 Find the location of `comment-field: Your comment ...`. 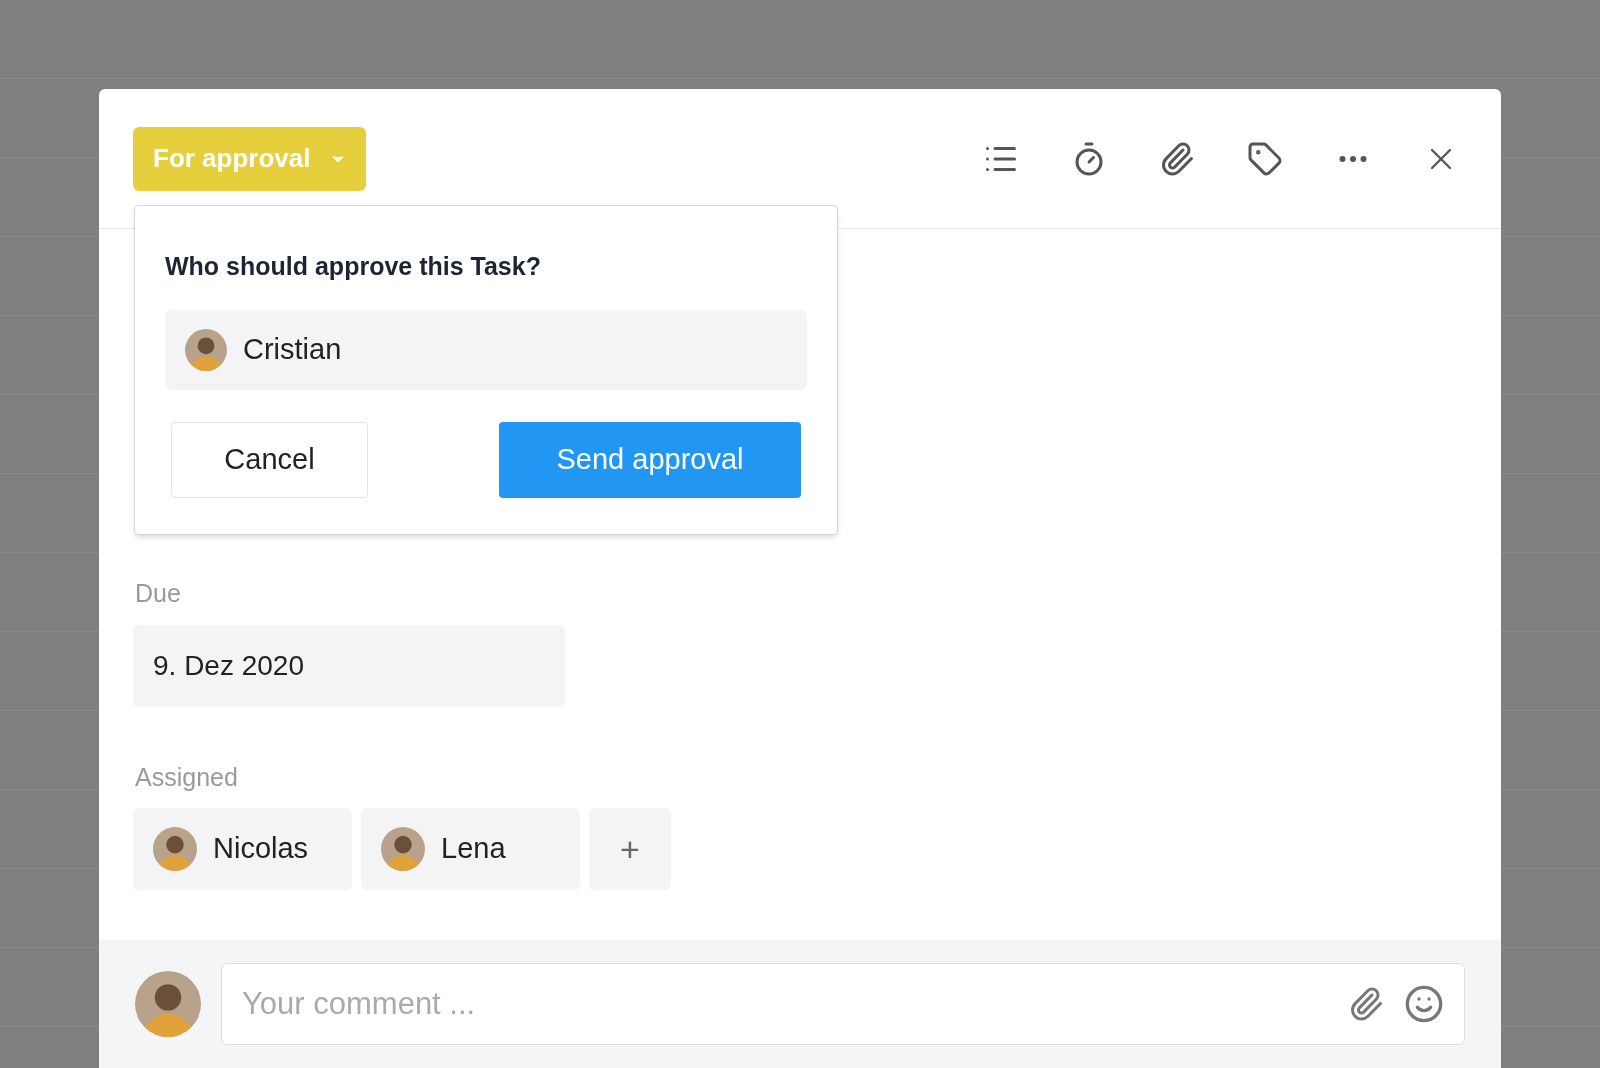

comment-field: Your comment ... is located at coordinates (843, 1004).